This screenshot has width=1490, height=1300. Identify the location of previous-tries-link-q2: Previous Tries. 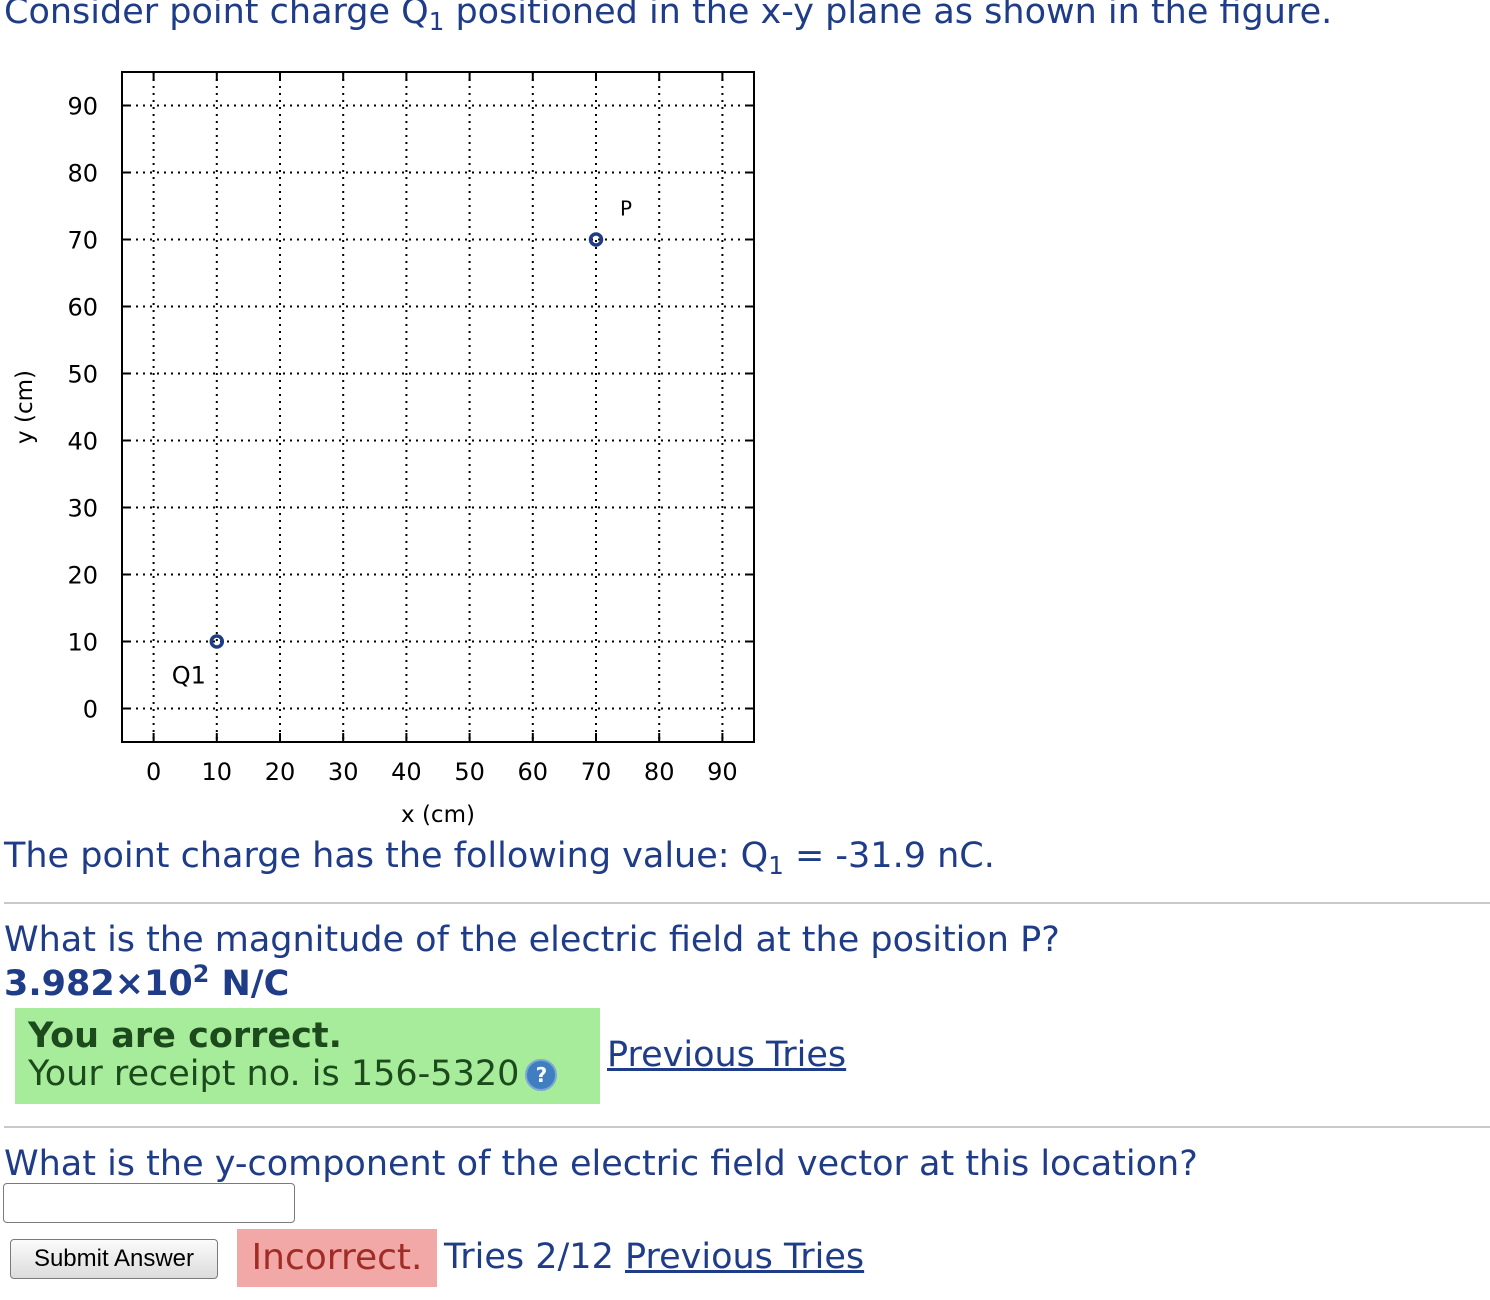
(744, 1257).